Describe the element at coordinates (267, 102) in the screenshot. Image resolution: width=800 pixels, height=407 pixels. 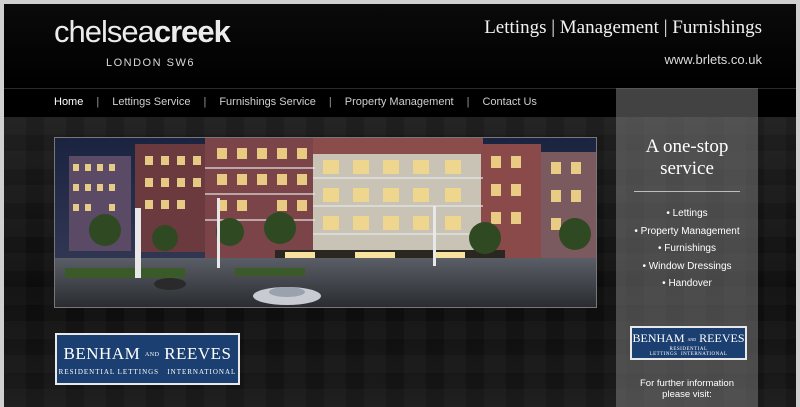
I see `nav-furnishings-service: Furnishings Service` at that location.